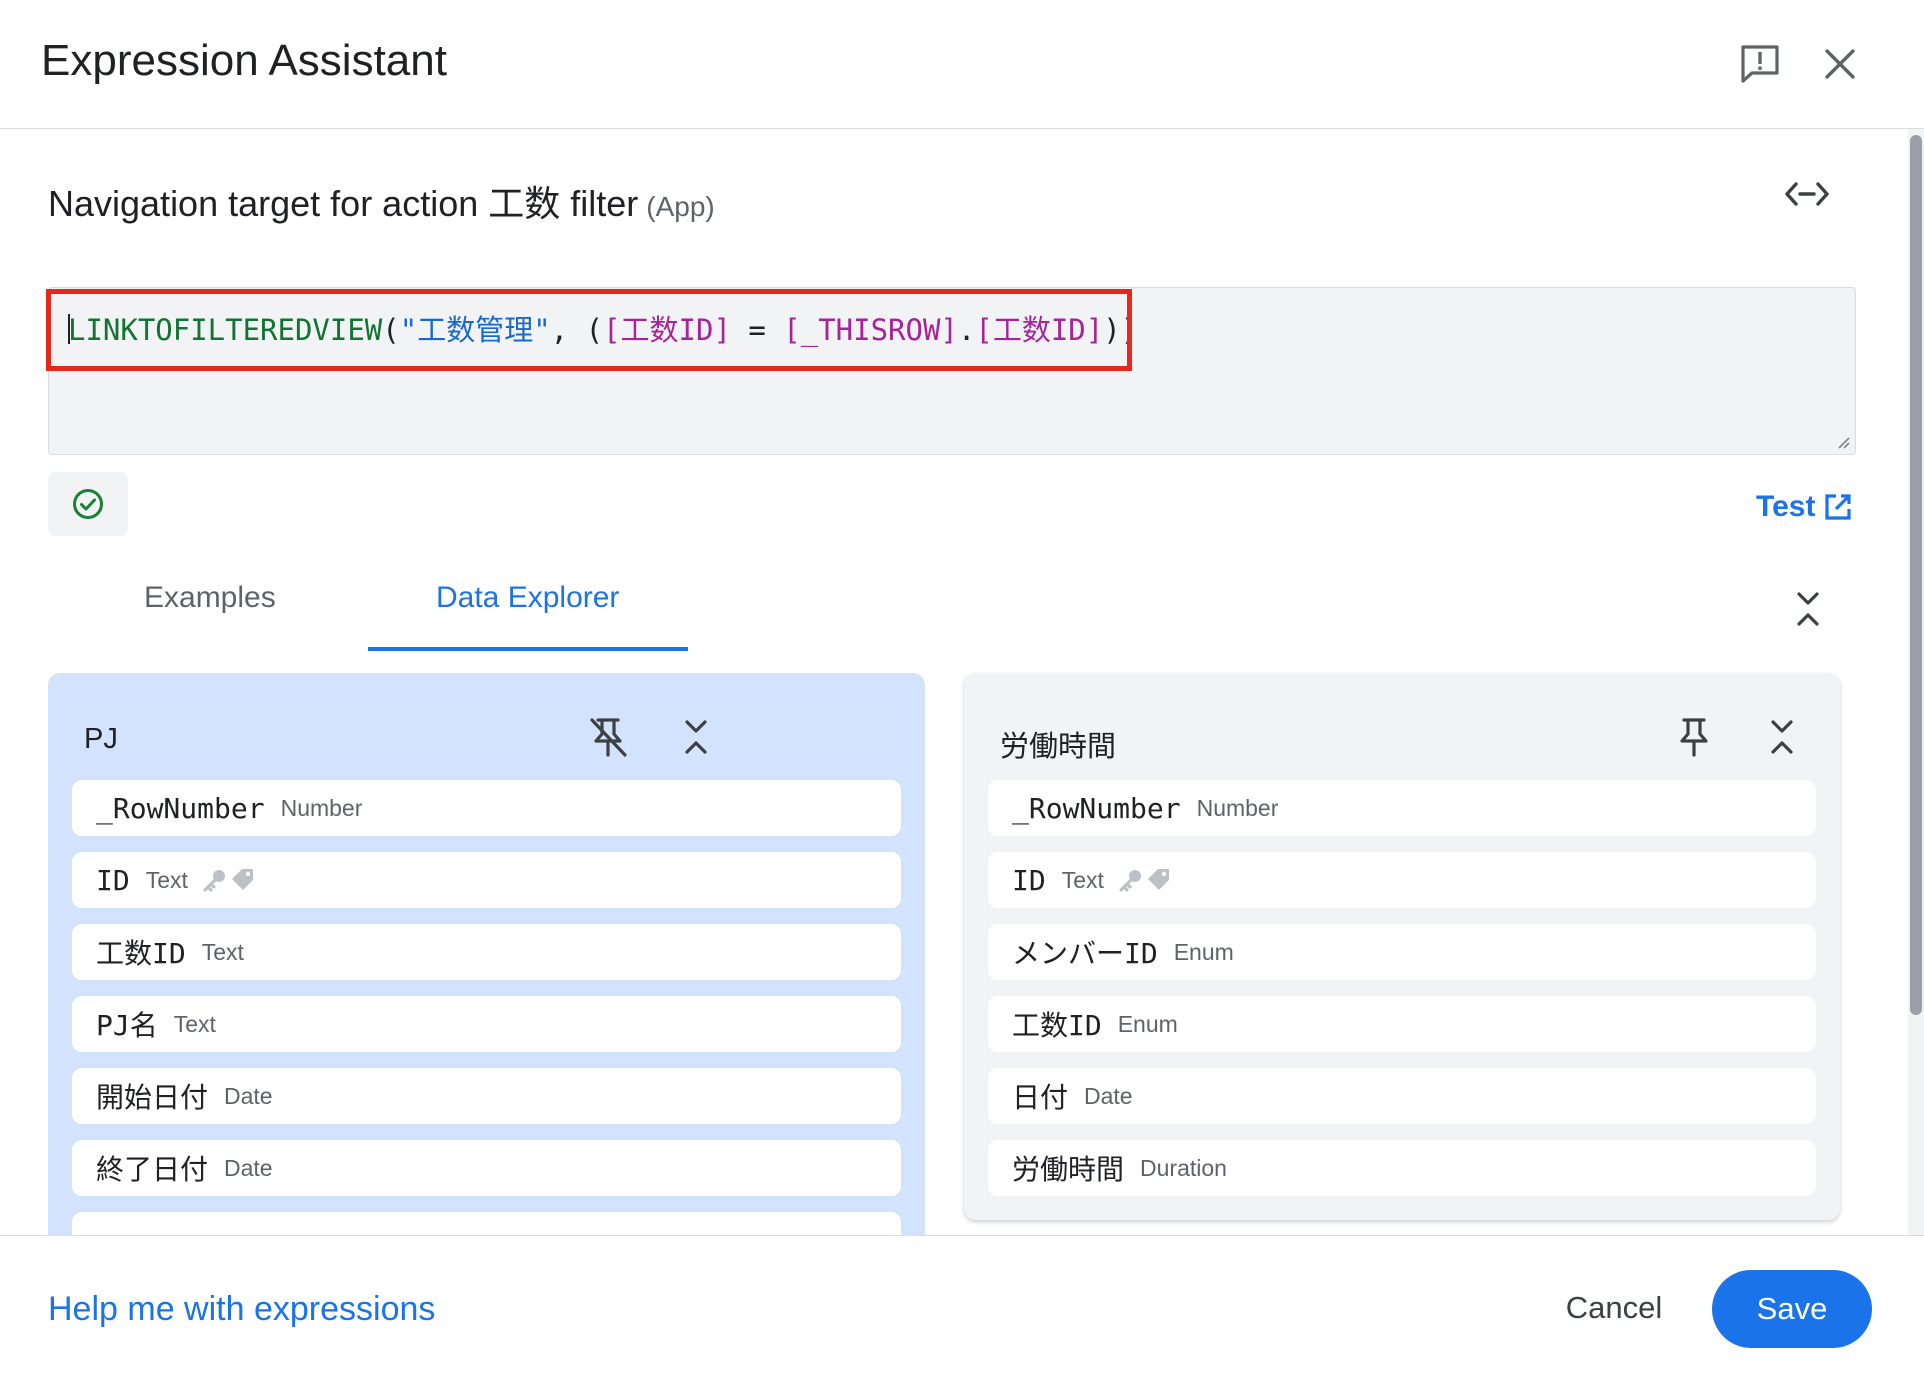  I want to click on pin-off-icon, so click(608, 737).